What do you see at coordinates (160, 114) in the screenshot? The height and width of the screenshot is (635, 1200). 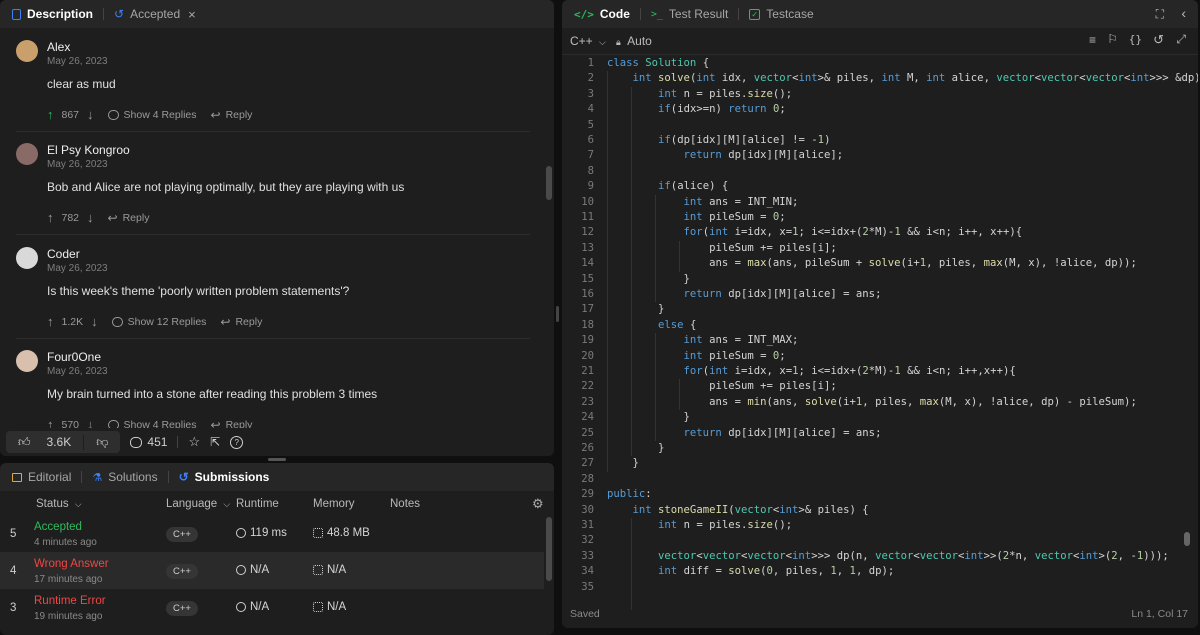 I see `show-replies-label: Show 4 Replies` at bounding box center [160, 114].